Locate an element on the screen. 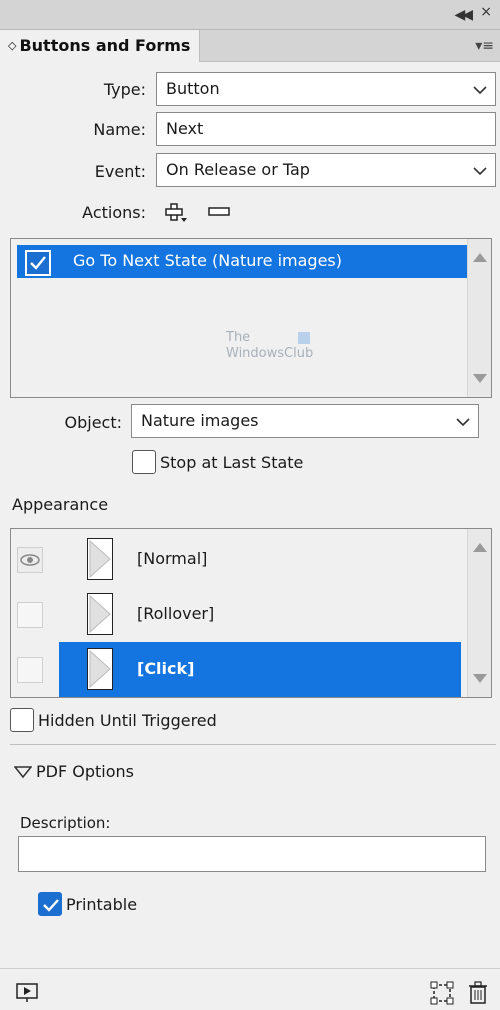 Image resolution: width=500 pixels, height=1010 pixels. hidden-until-triggered-option: Hidden Until Triggered is located at coordinates (113, 720).